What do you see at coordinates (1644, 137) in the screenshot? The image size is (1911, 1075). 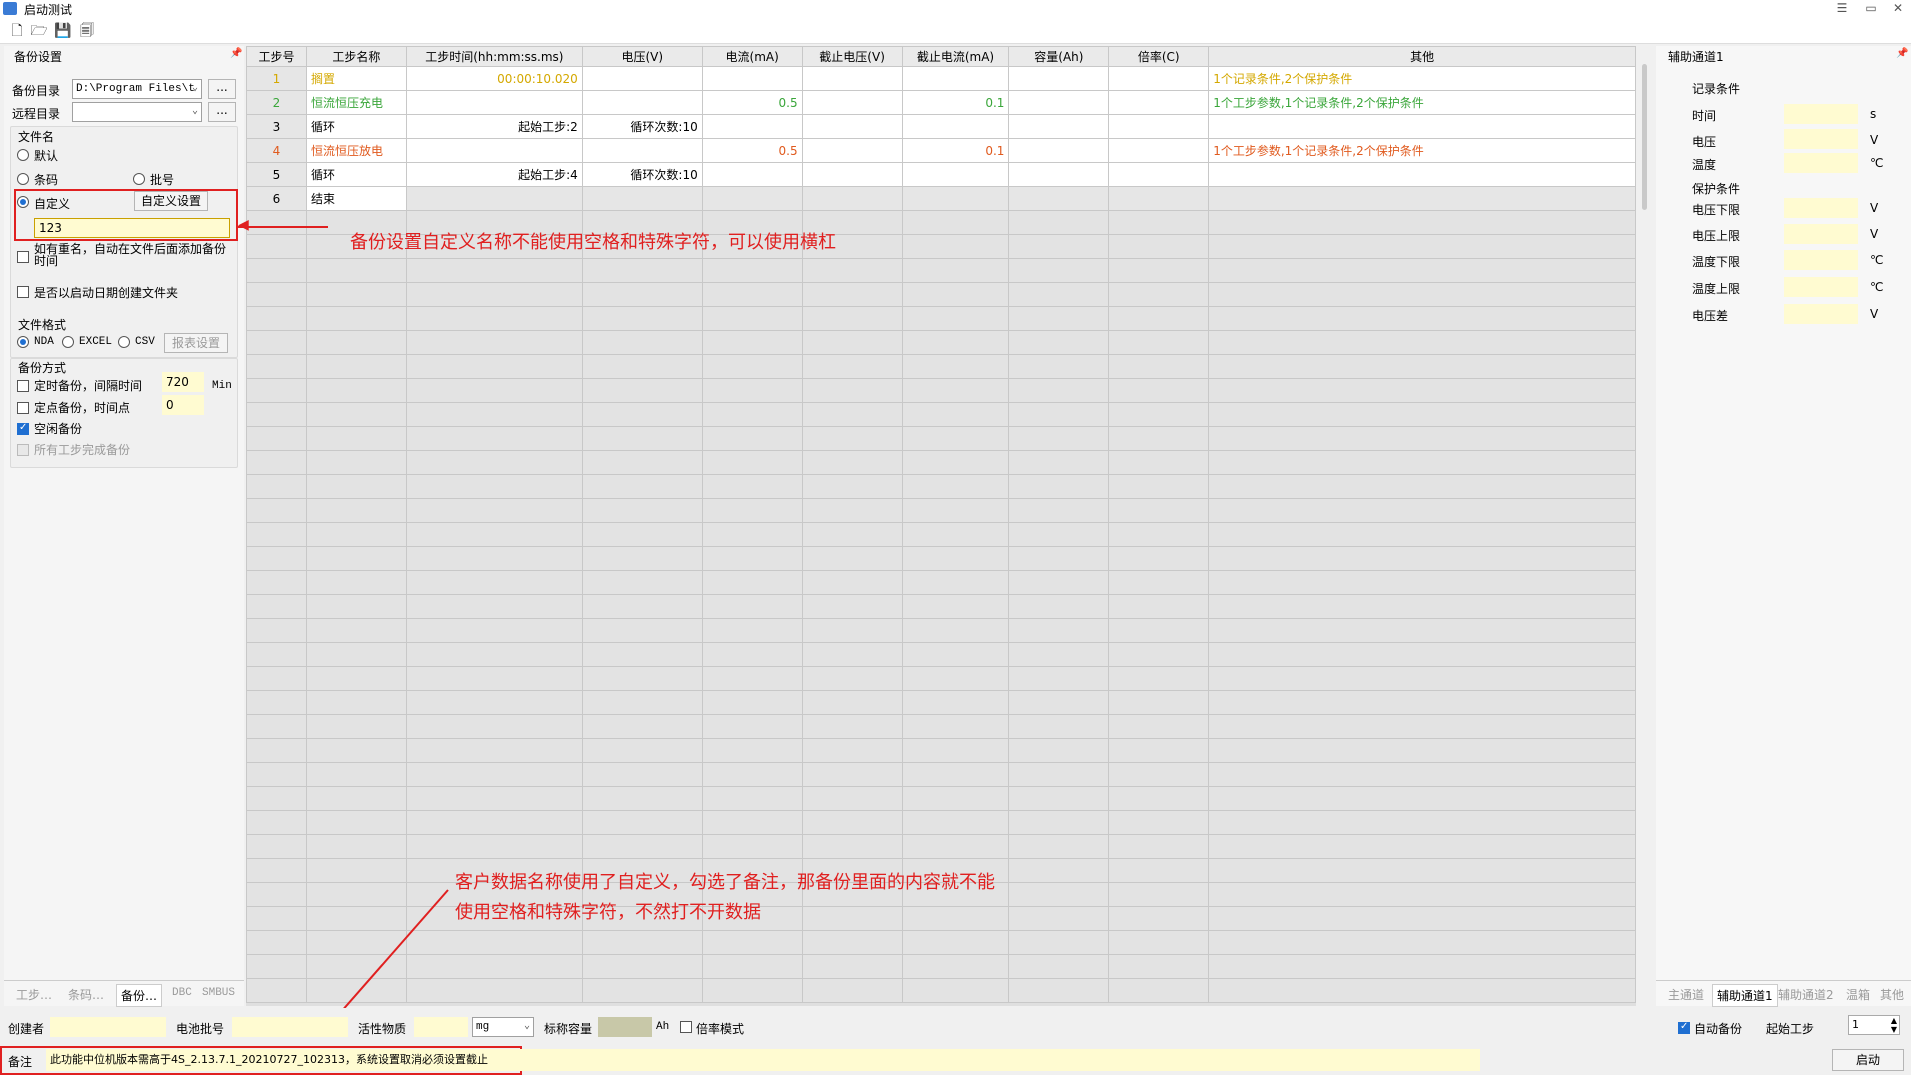 I see `scrollbar-thumb` at bounding box center [1644, 137].